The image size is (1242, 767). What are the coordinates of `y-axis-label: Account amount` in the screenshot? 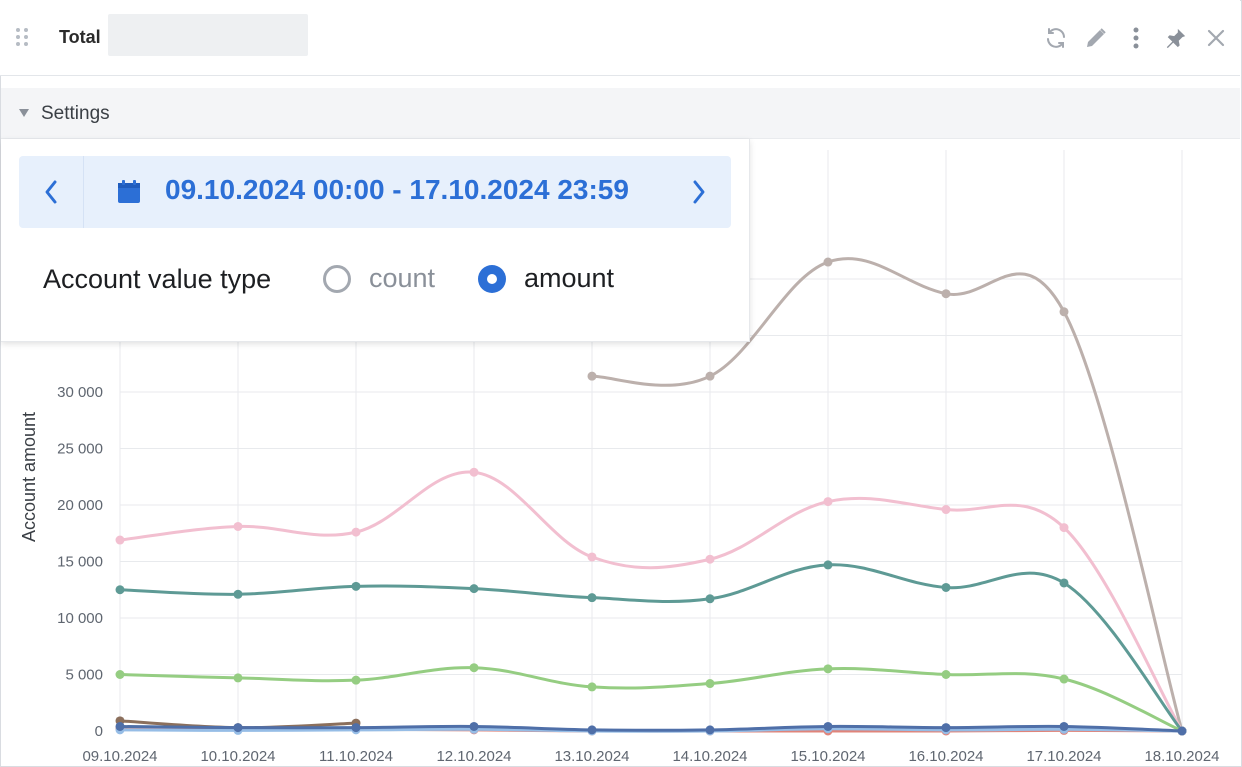 It's located at (29, 477).